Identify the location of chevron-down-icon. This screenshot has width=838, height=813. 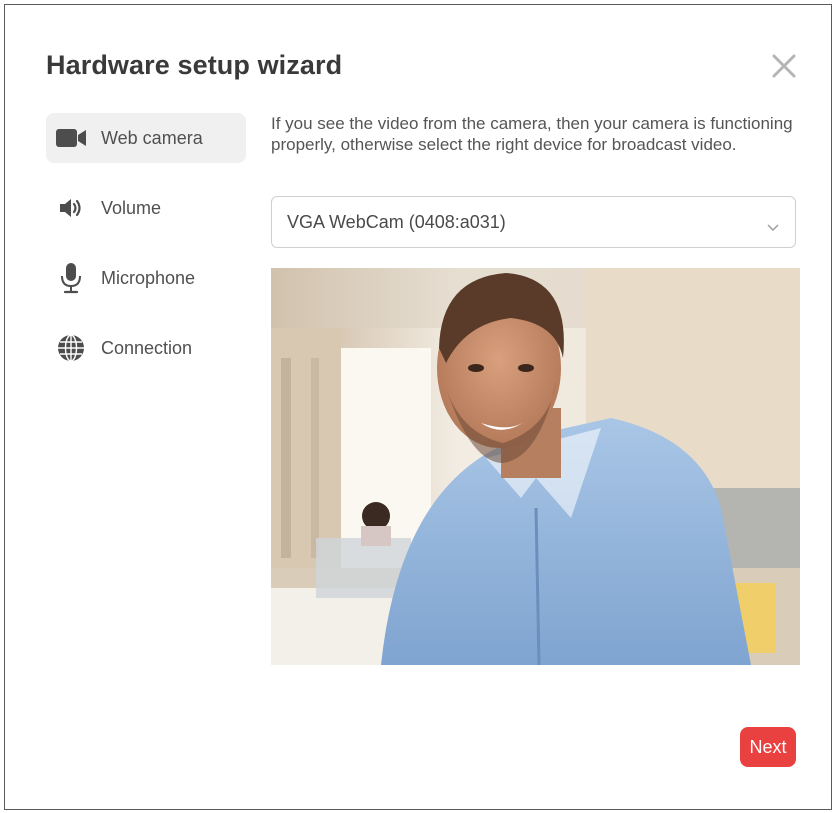
(773, 226).